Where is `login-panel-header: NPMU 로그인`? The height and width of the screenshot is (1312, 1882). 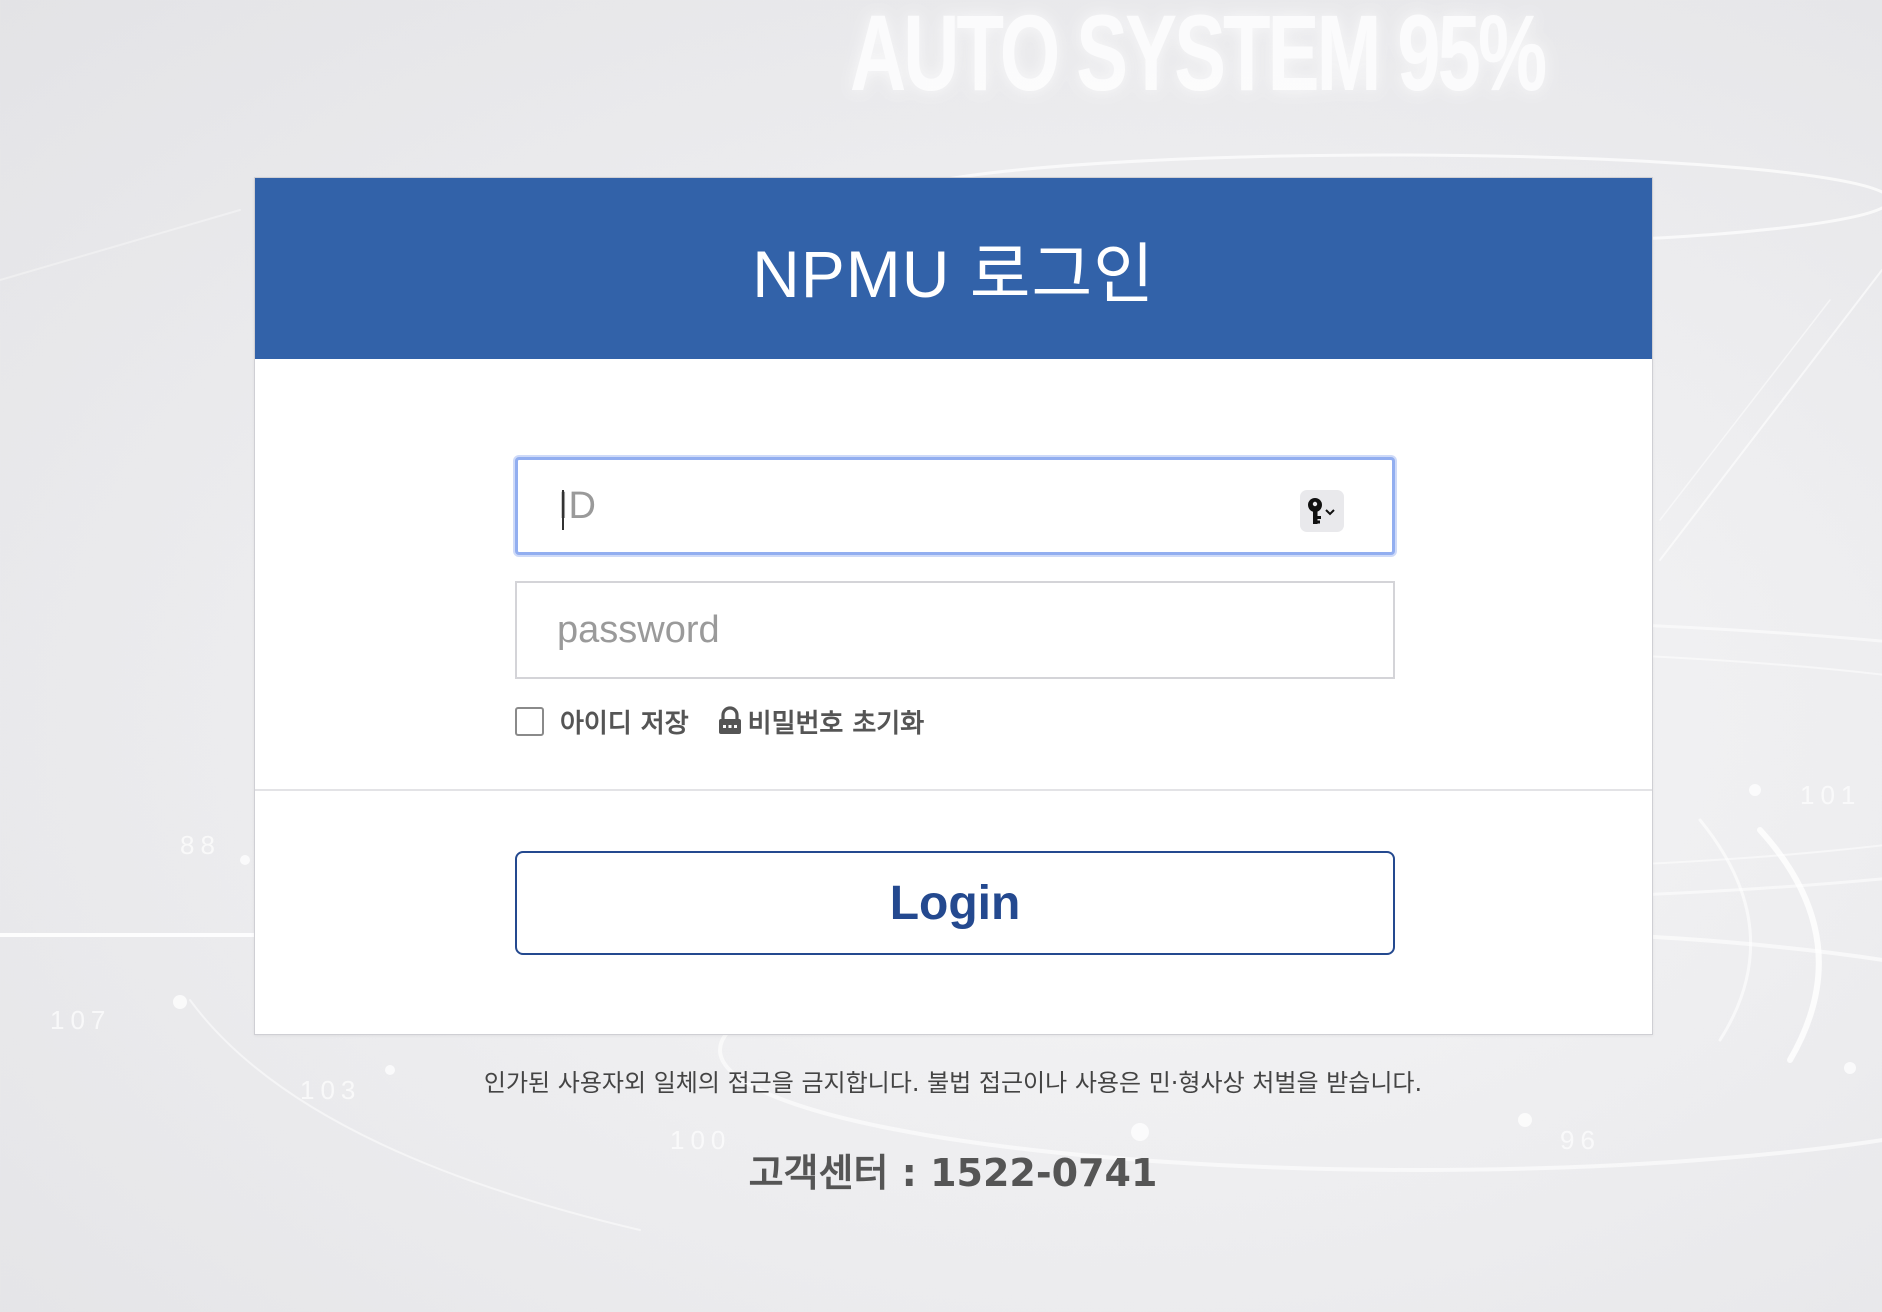
login-panel-header: NPMU 로그인 is located at coordinates (953, 268).